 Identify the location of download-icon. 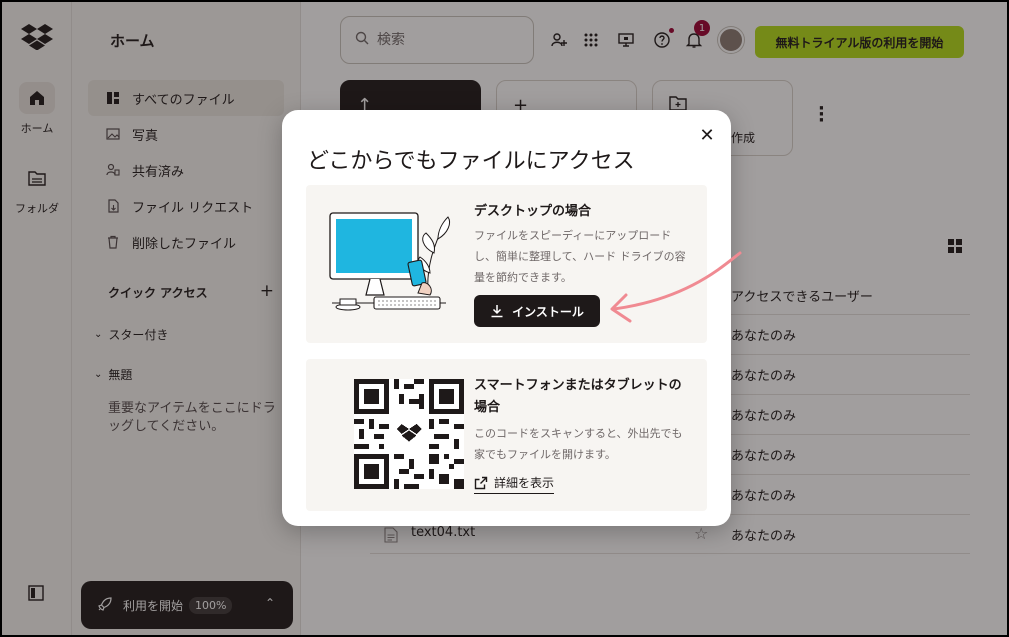
(497, 311).